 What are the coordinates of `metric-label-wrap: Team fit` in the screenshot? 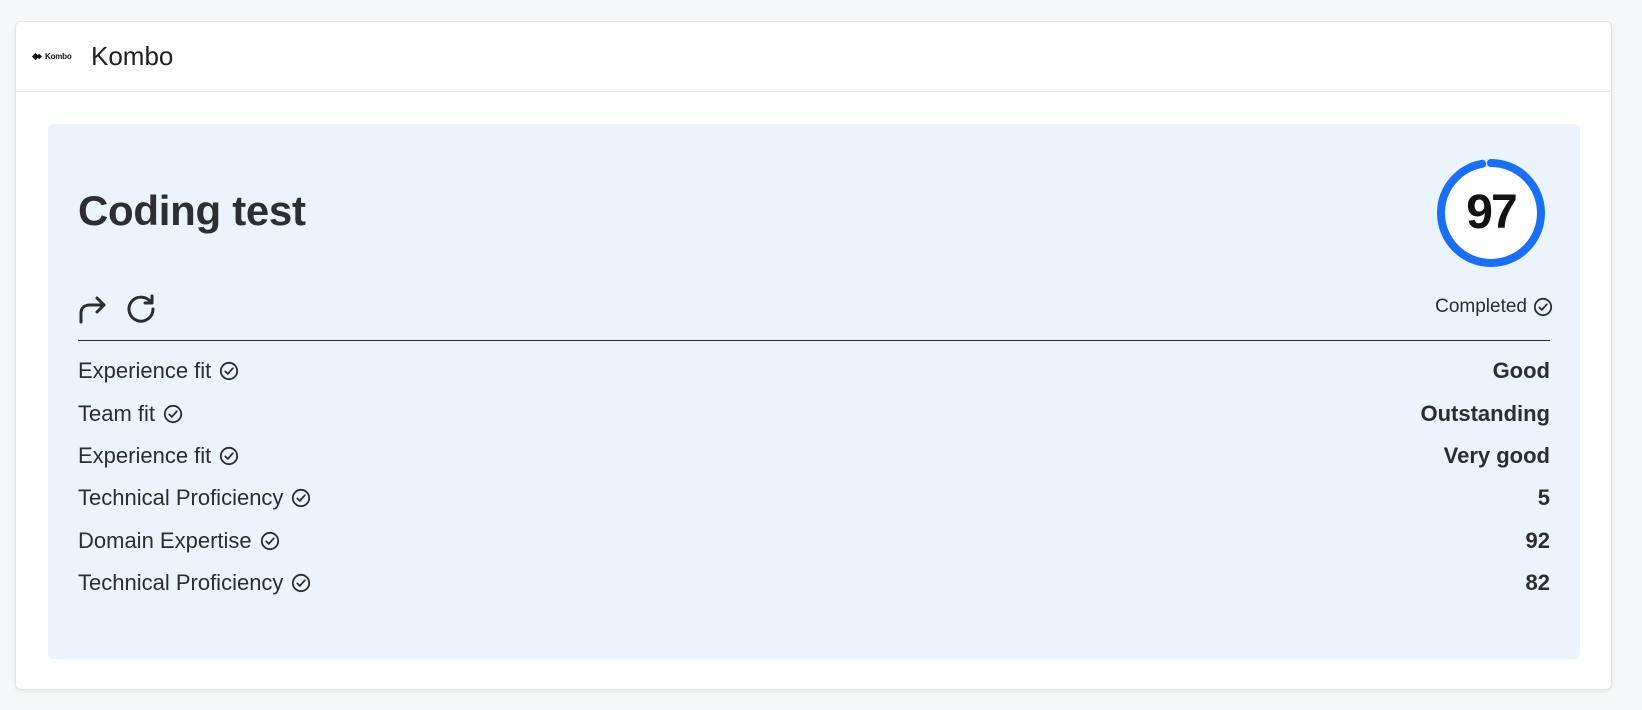 It's located at (130, 414).